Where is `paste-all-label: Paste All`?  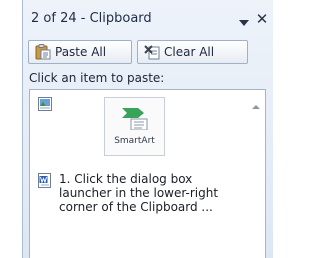
paste-all-label: Paste All is located at coordinates (81, 52).